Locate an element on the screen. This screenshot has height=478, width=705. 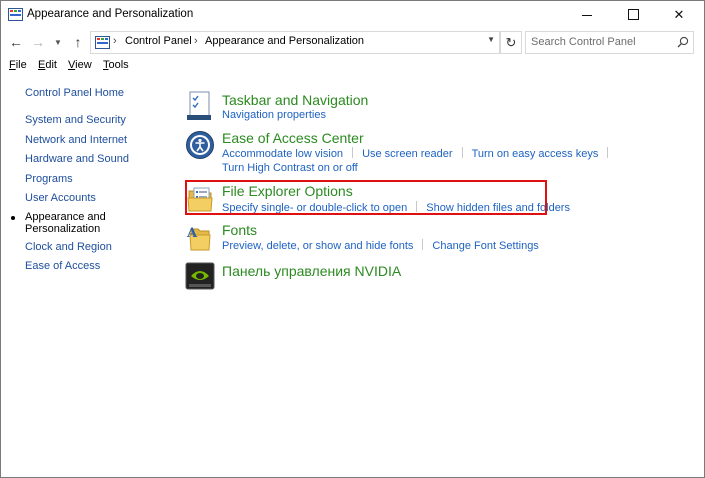
refresh-icon: ↻ is located at coordinates (511, 42).